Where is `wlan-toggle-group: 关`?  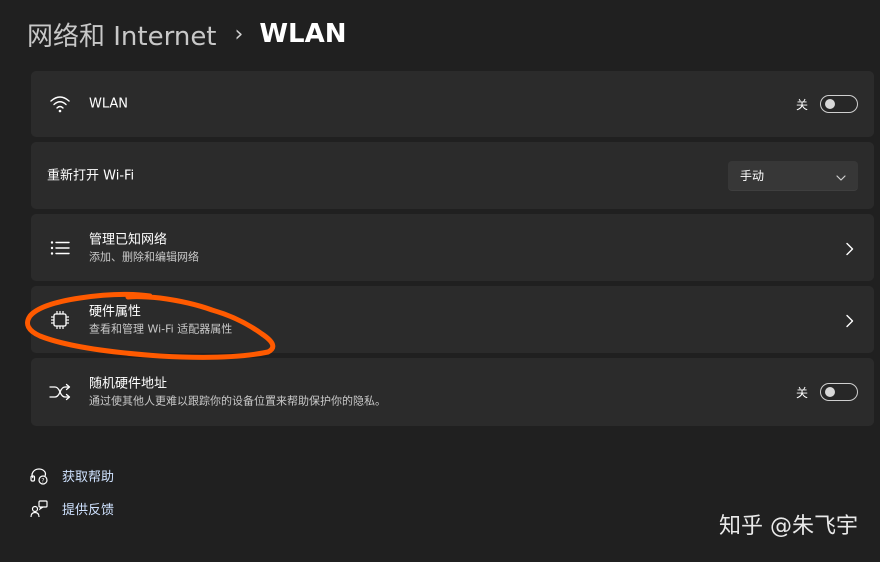 wlan-toggle-group: 关 is located at coordinates (827, 104).